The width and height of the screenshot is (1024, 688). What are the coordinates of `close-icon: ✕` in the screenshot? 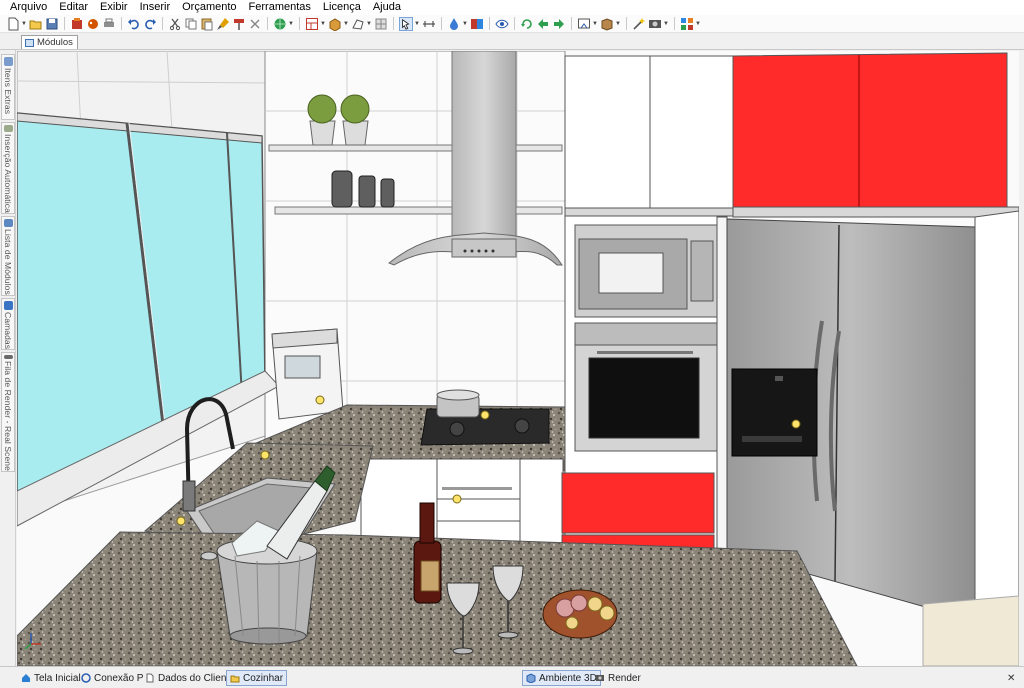 It's located at (1011, 678).